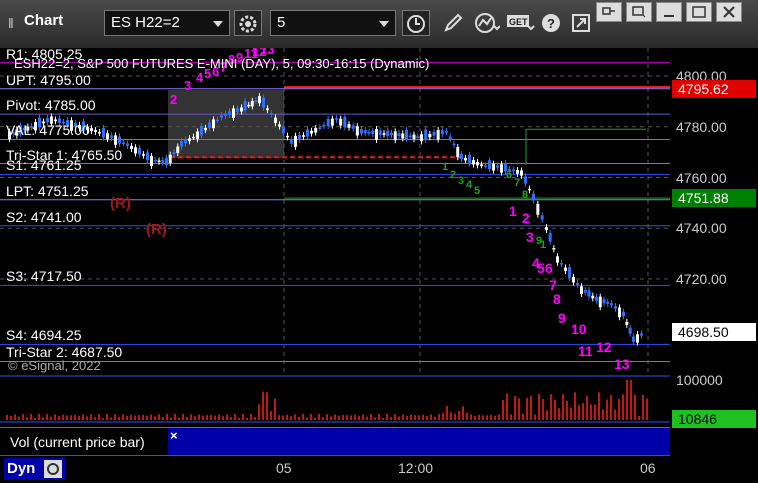  What do you see at coordinates (120, 203) in the screenshot?
I see `r-marker: (R)` at bounding box center [120, 203].